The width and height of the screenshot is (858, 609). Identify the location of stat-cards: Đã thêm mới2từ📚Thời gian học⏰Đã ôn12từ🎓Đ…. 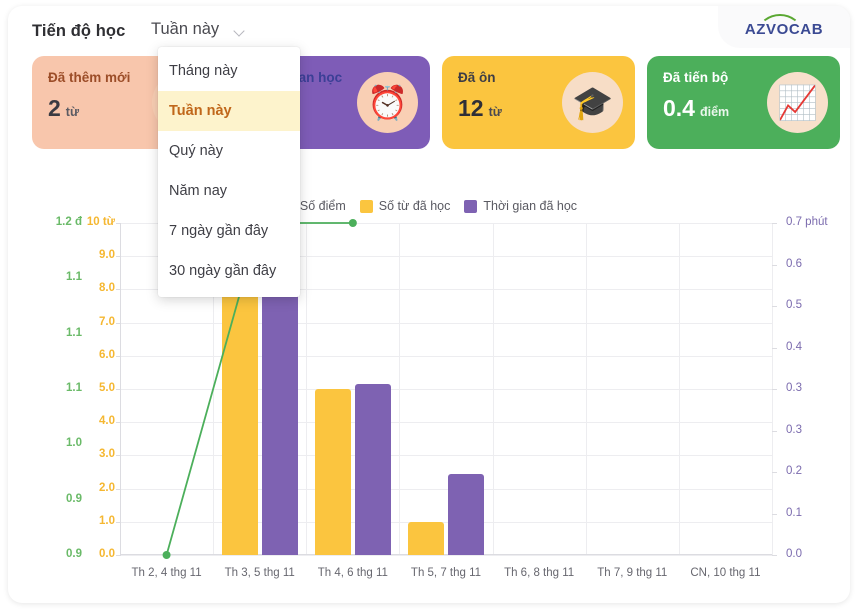
(436, 102).